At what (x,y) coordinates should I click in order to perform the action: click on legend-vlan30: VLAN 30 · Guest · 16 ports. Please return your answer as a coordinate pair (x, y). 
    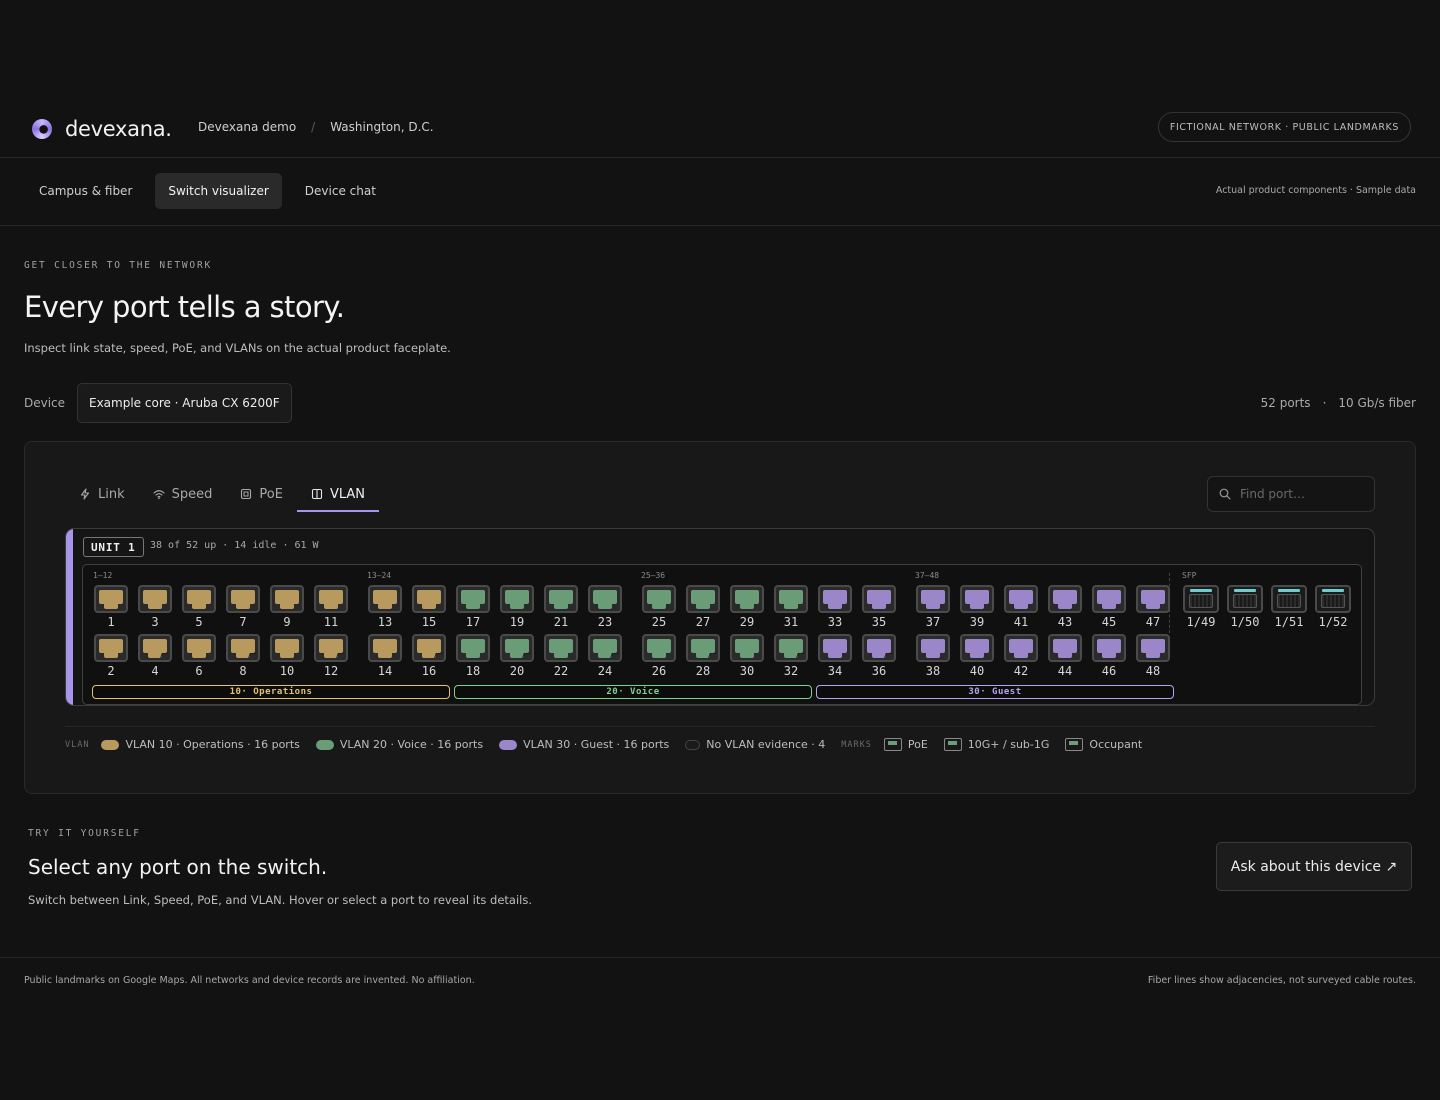
    Looking at the image, I should click on (596, 744).